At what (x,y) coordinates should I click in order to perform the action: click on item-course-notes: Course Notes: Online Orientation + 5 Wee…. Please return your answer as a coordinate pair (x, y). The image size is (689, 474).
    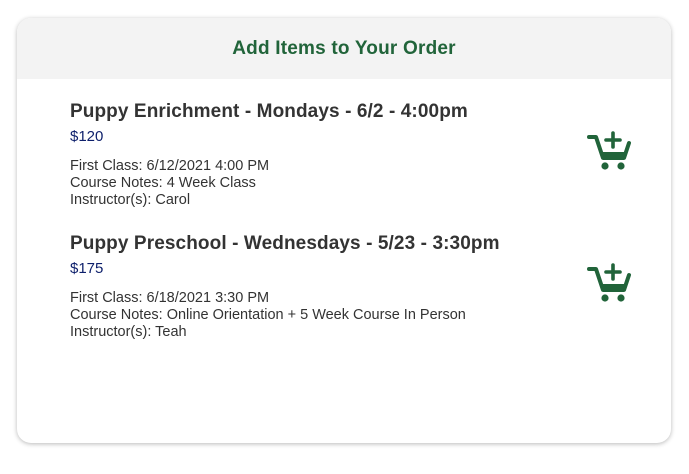
    Looking at the image, I should click on (268, 315).